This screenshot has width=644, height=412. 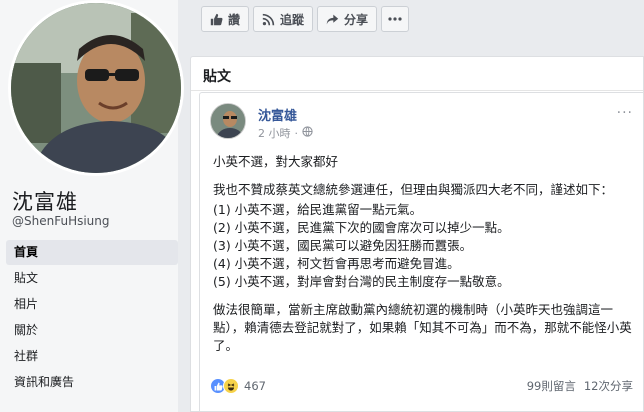 I want to click on like-page-label: 讚, so click(x=234, y=19).